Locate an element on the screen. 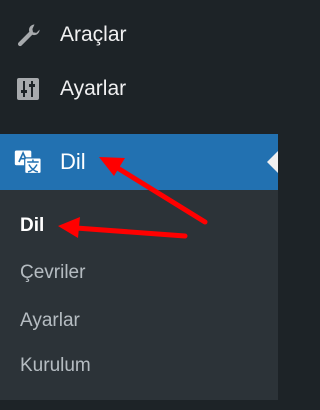 Image resolution: width=320 pixels, height=410 pixels. menu-item-label: Dil is located at coordinates (73, 161).